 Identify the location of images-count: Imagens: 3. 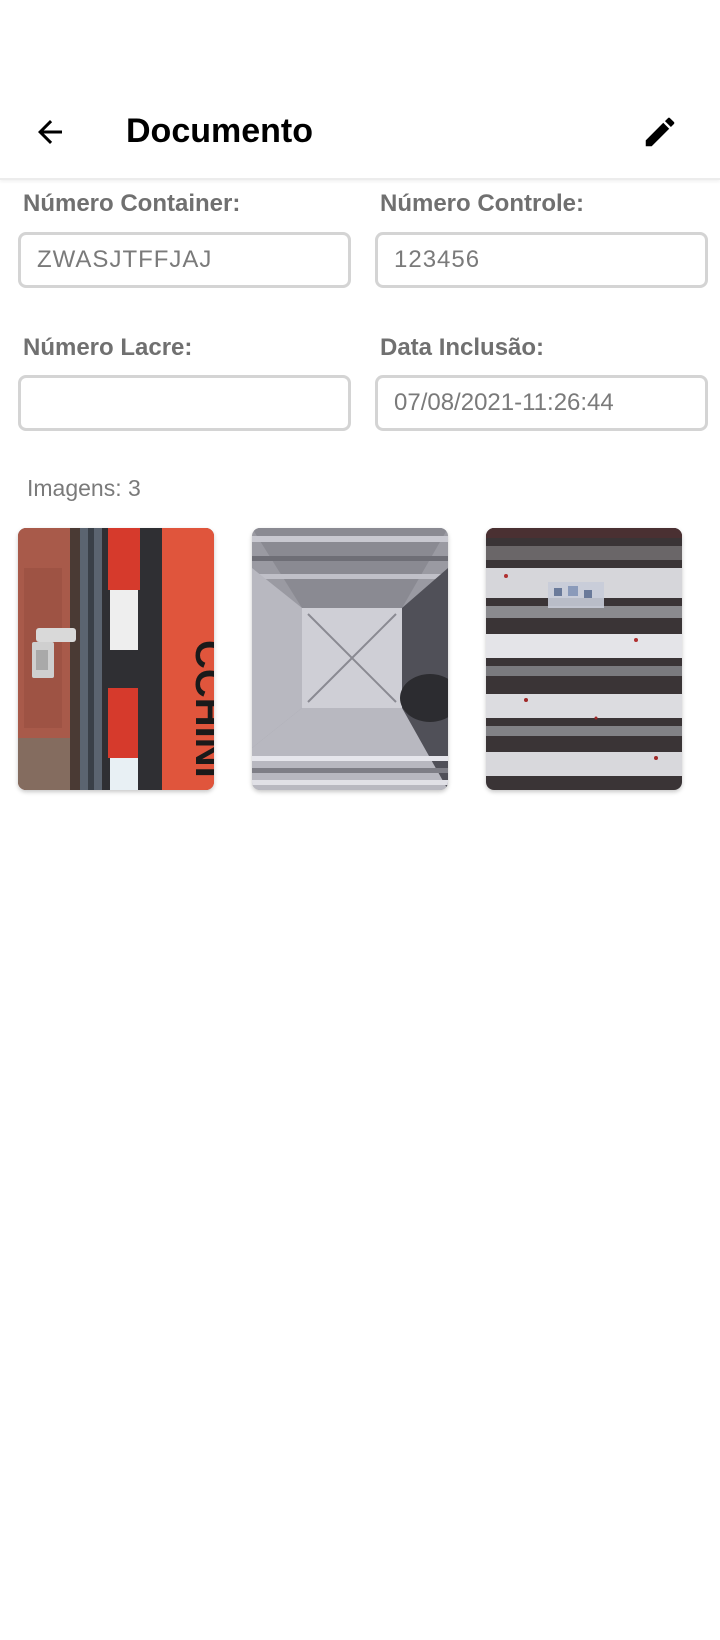
(84, 488).